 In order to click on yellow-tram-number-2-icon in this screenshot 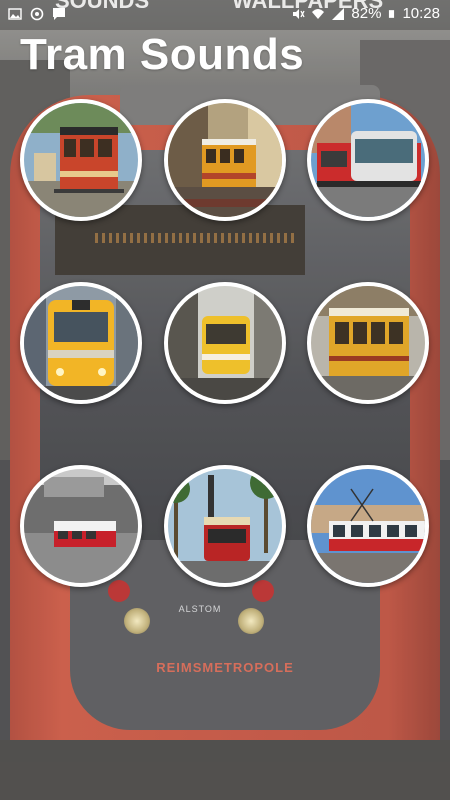, I will do `click(81, 343)`.